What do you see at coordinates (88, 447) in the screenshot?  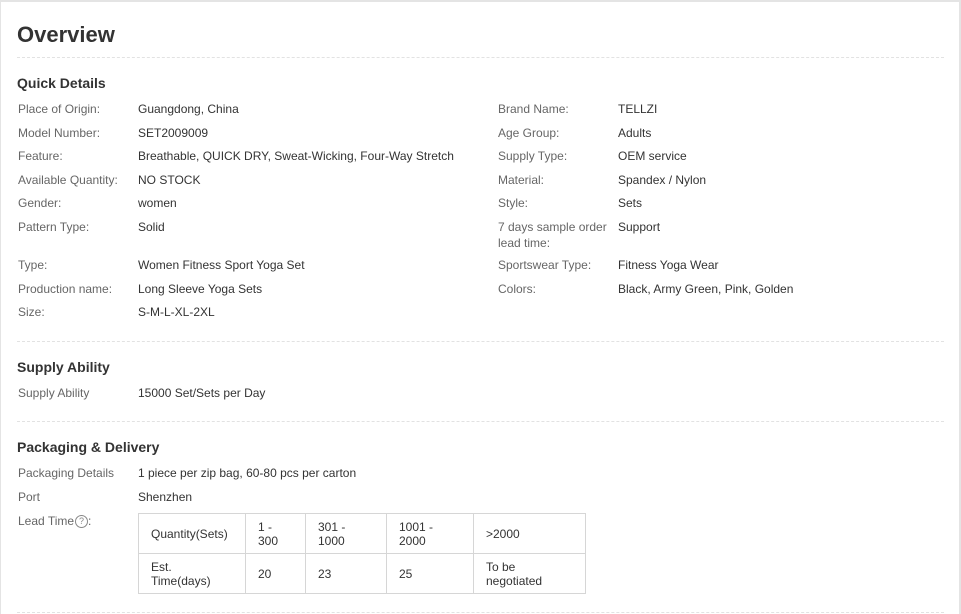 I see `section-title-packaging-delivery: Packaging & Delivery` at bounding box center [88, 447].